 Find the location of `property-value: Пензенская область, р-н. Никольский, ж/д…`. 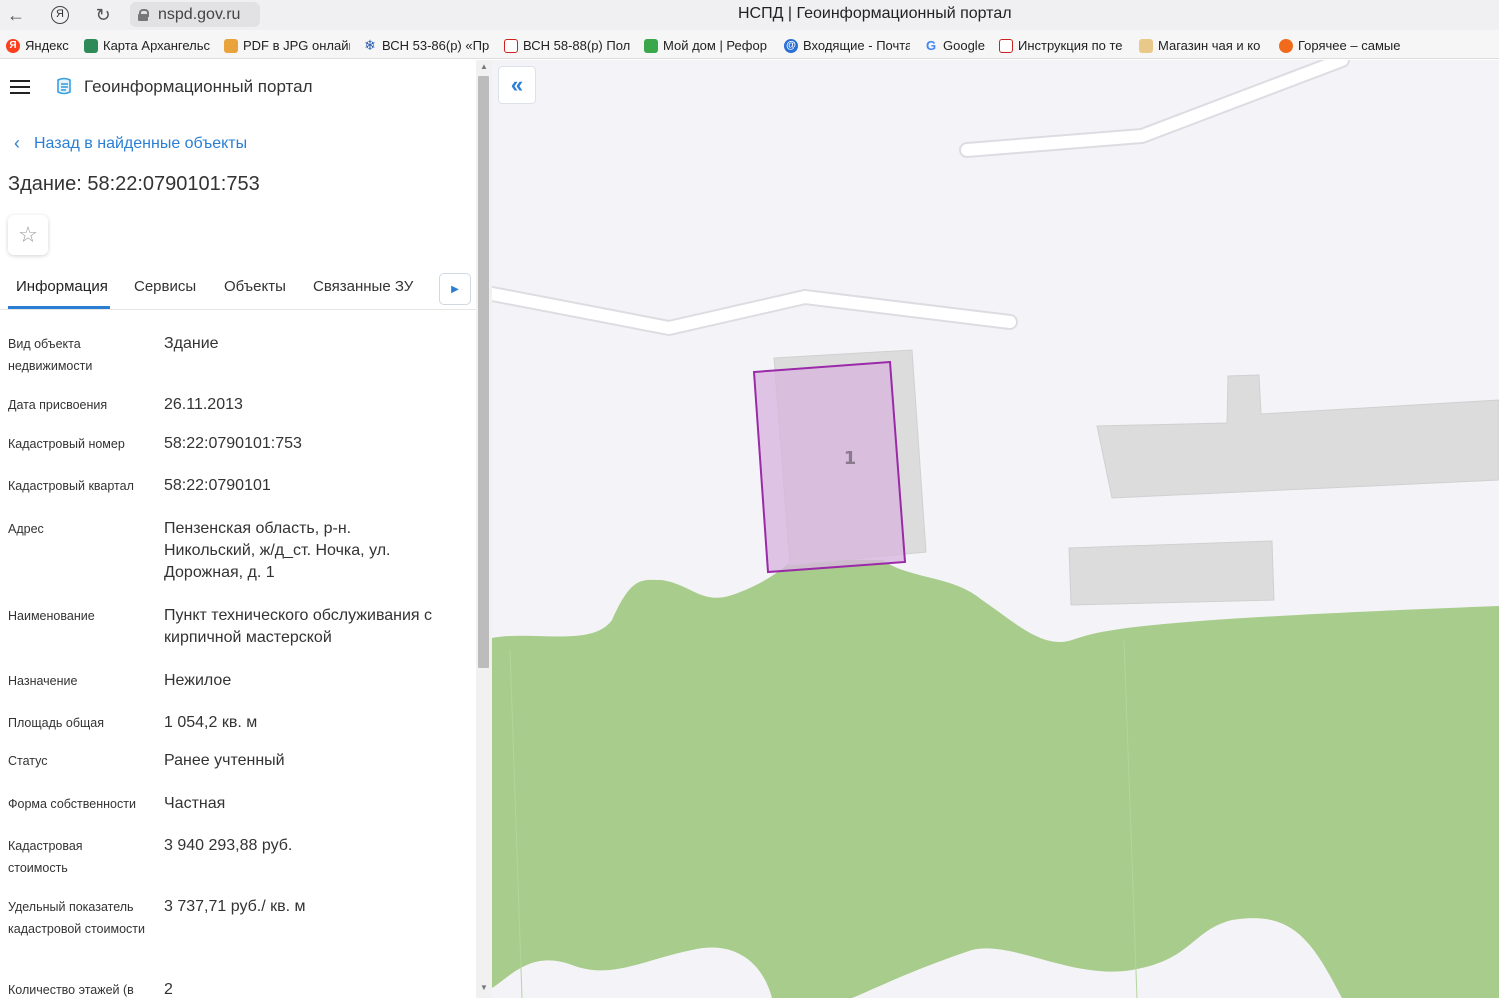

property-value: Пензенская область, р-н. Никольский, ж/д… is located at coordinates (277, 550).